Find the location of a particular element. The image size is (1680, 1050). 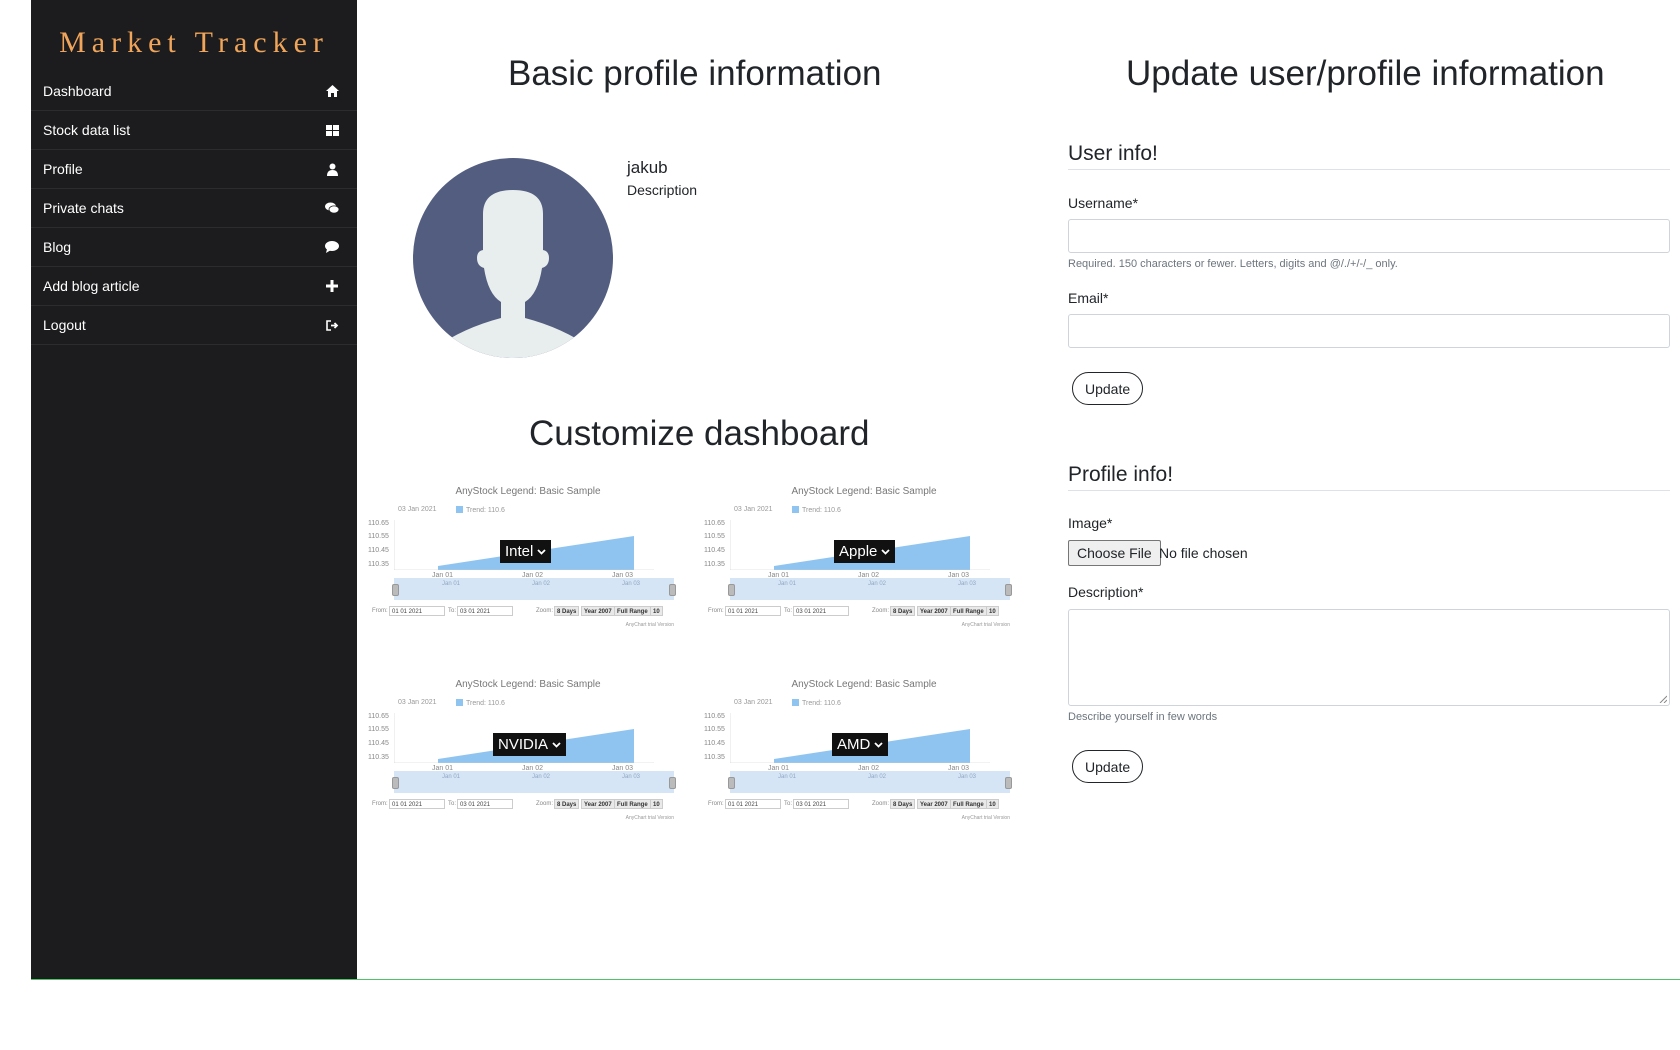

file-status-text: No file chosen is located at coordinates (1203, 553).